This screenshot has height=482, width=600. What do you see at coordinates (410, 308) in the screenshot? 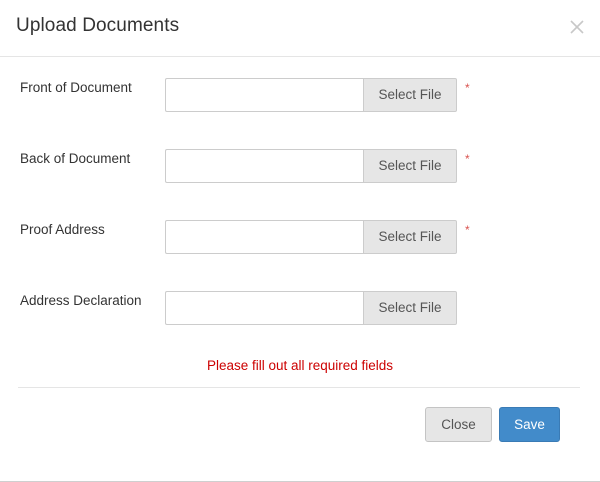
I see `address-declaration-select-file-button: Select File` at bounding box center [410, 308].